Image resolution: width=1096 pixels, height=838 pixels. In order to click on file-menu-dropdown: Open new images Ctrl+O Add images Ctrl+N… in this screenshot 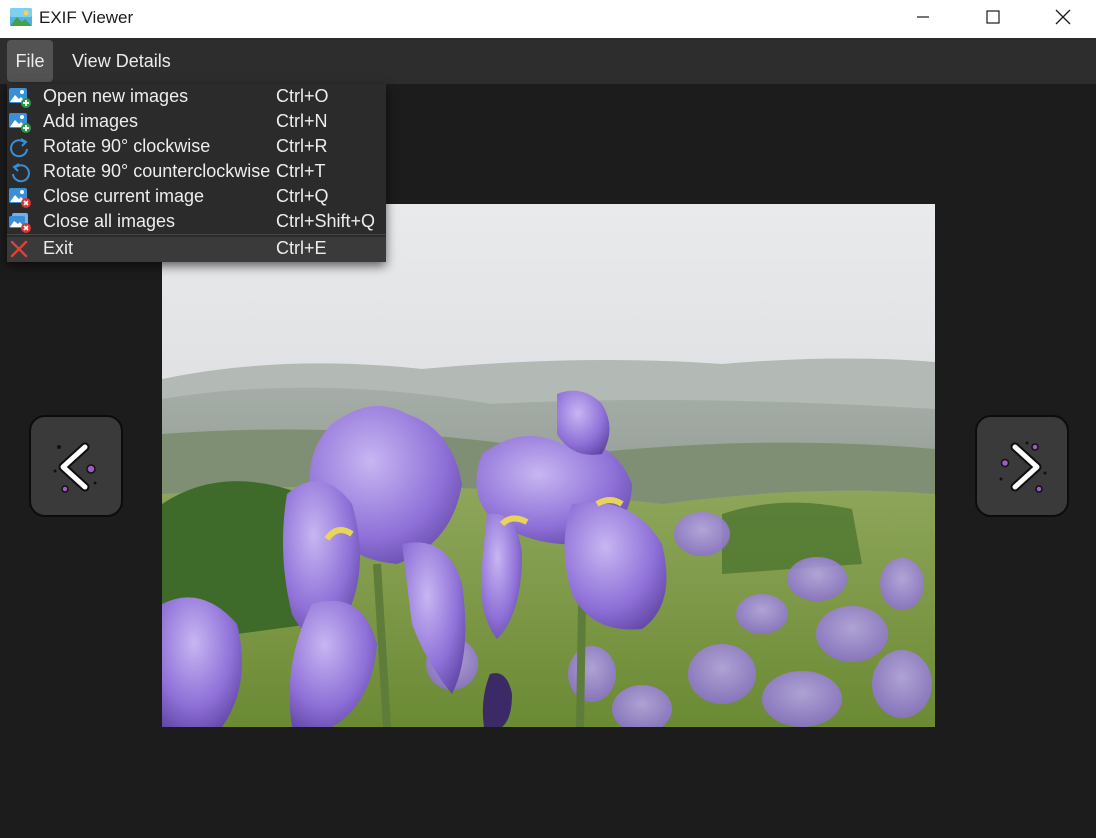, I will do `click(196, 173)`.